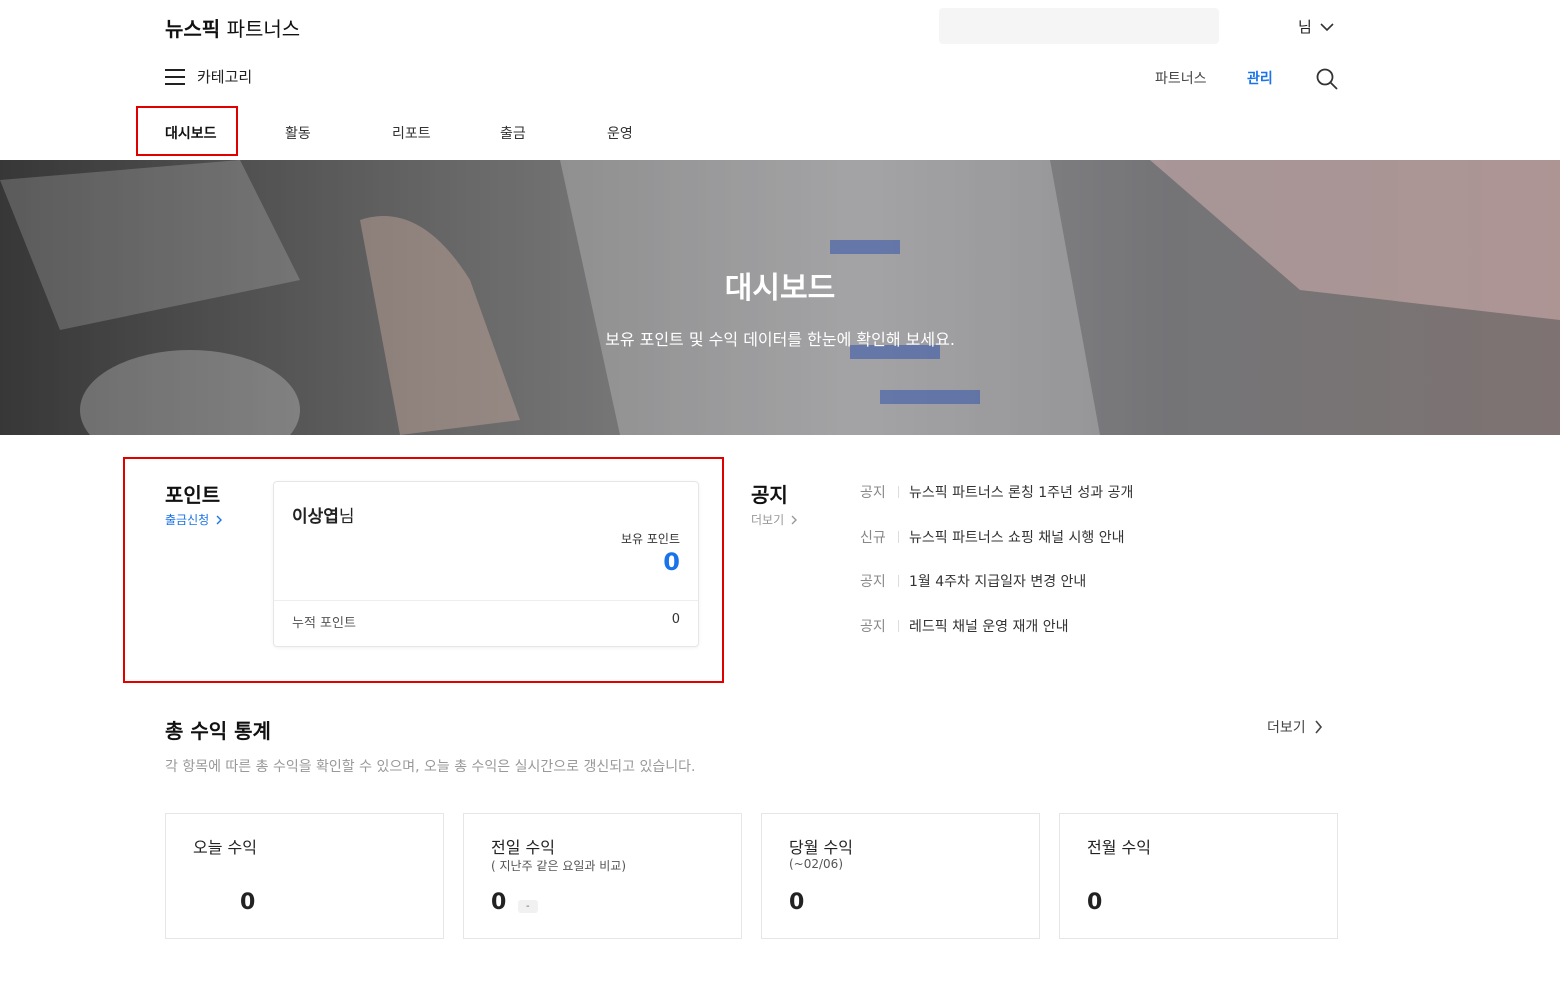 This screenshot has height=987, width=1560. What do you see at coordinates (1316, 26) in the screenshot?
I see `user-menu: 님` at bounding box center [1316, 26].